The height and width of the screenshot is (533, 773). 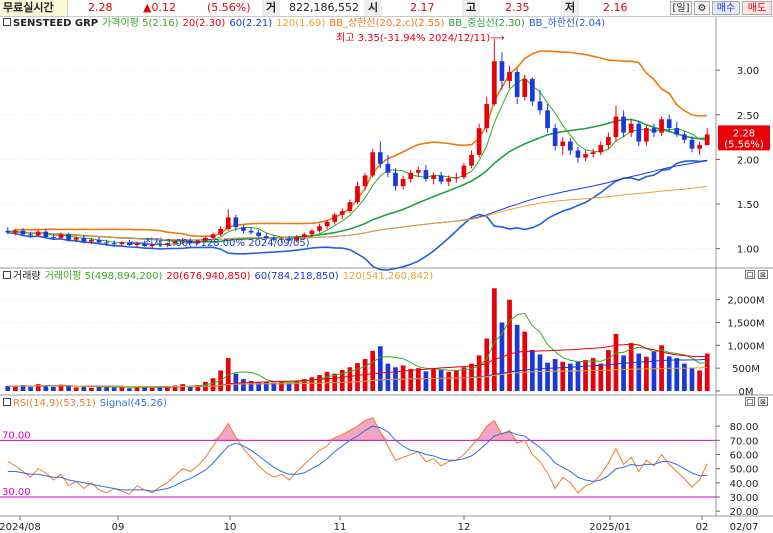 What do you see at coordinates (744, 498) in the screenshot?
I see `rsi-tick-label: 30.00` at bounding box center [744, 498].